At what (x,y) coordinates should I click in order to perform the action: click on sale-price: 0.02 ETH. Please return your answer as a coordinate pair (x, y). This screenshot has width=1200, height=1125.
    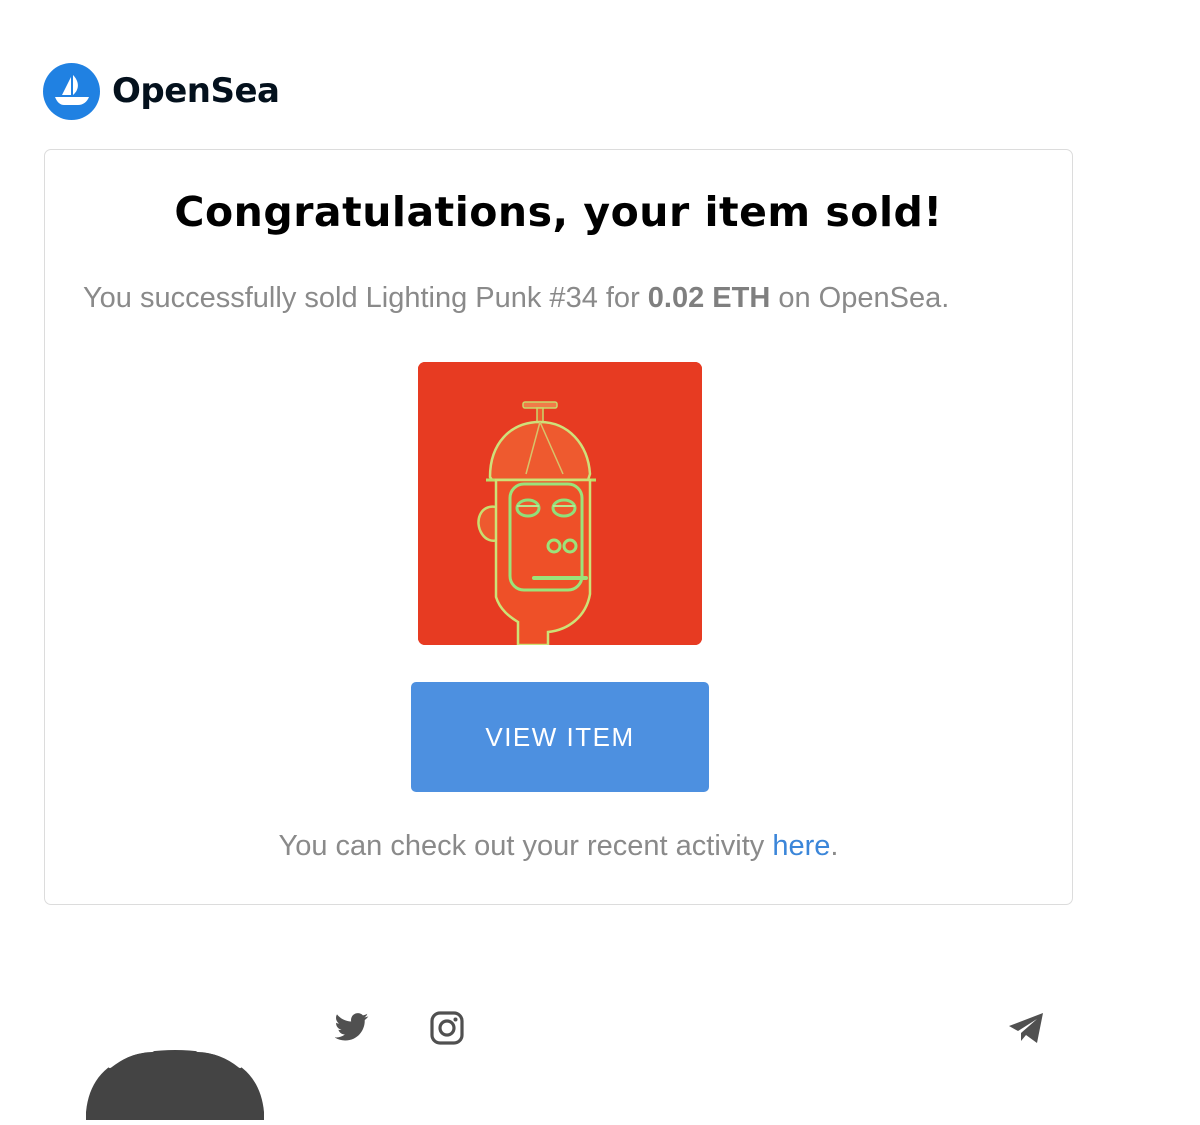
    Looking at the image, I should click on (709, 298).